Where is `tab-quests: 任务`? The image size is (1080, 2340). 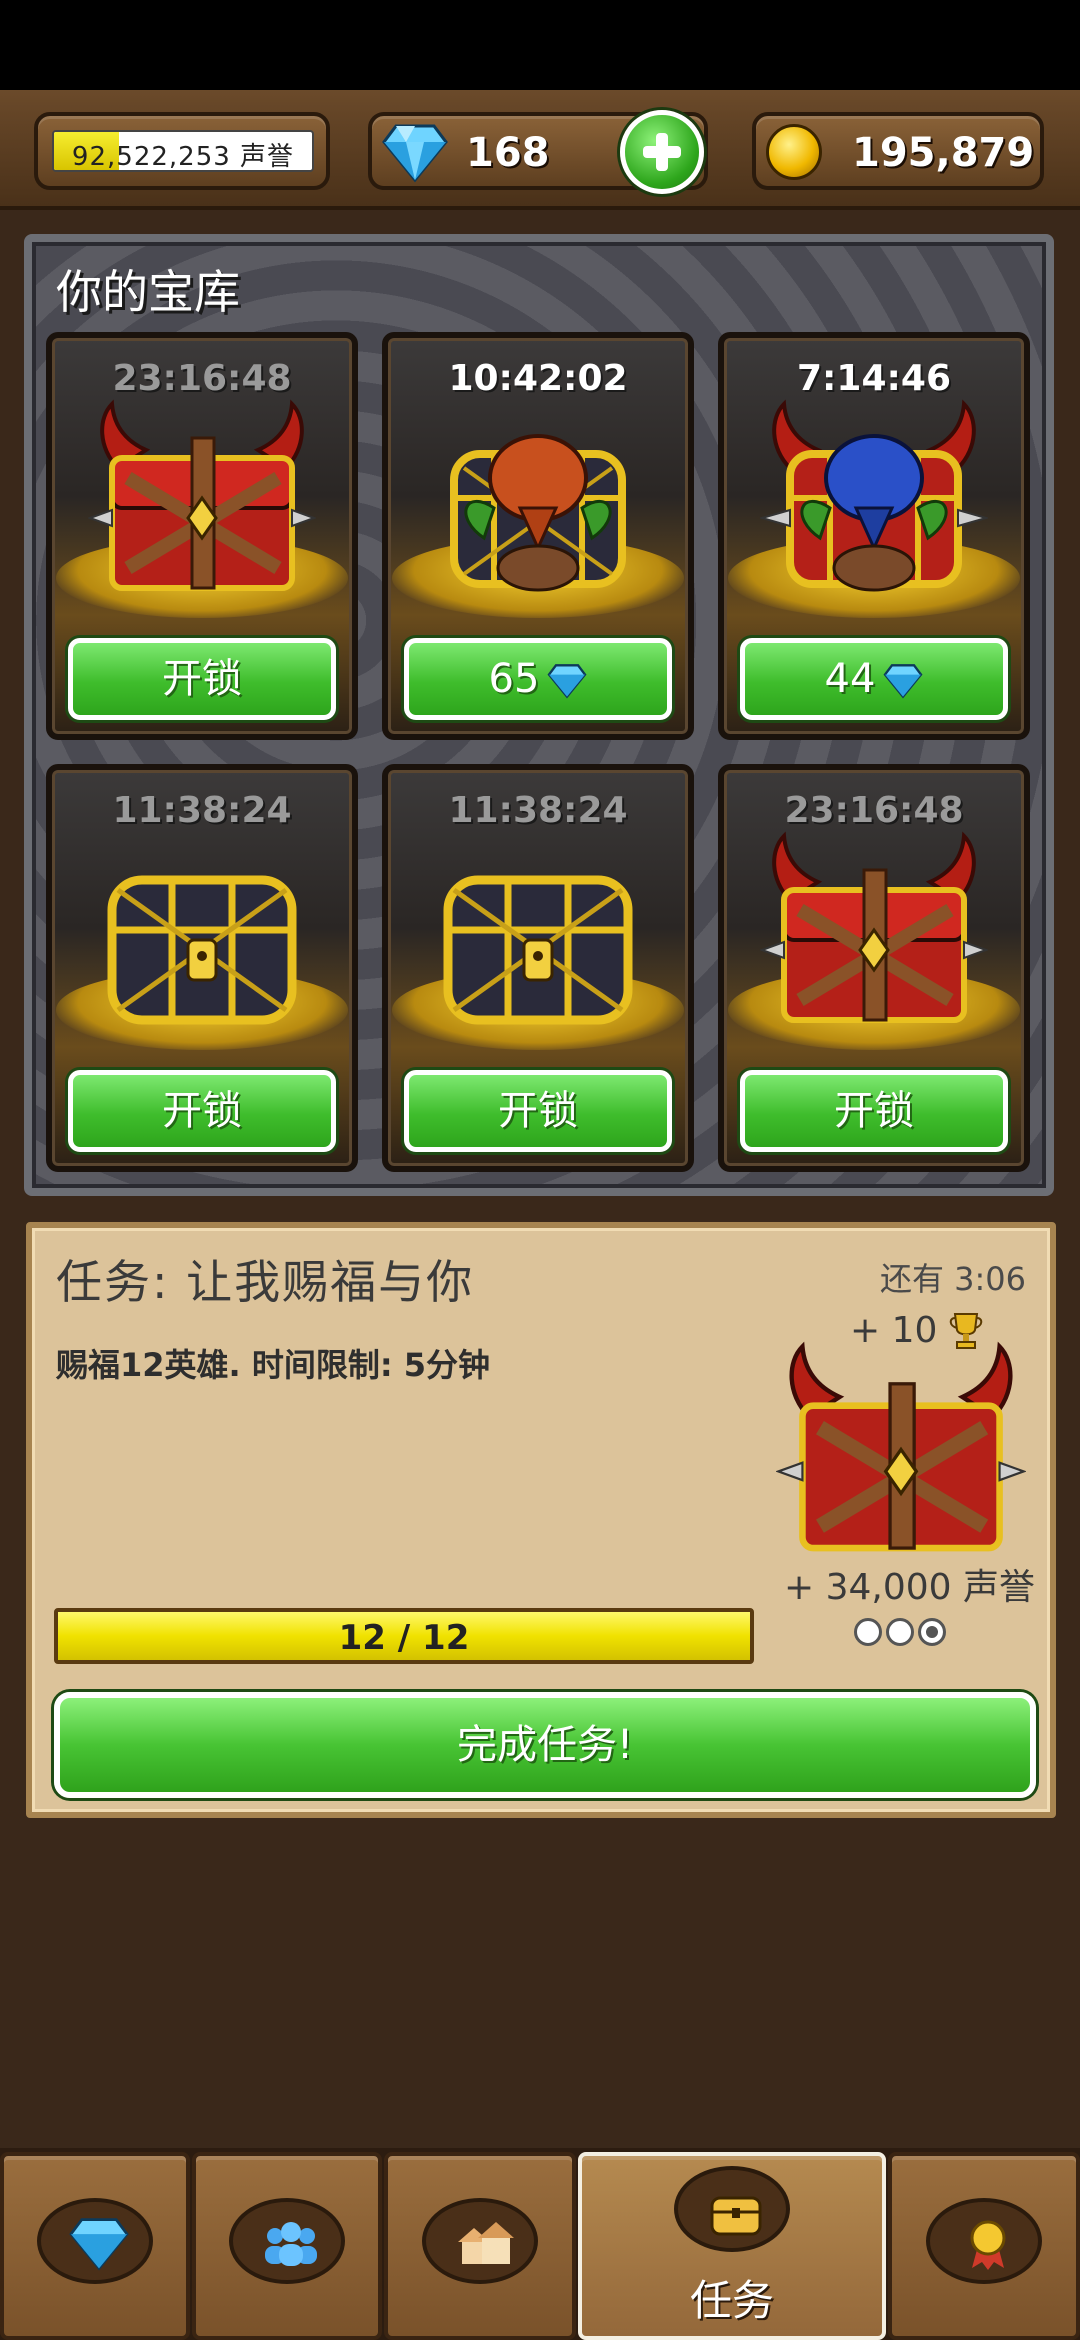 tab-quests: 任务 is located at coordinates (732, 2246).